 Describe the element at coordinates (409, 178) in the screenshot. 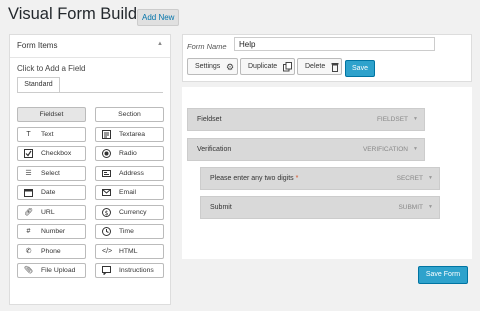

I see `field-row-type: SECRET` at that location.